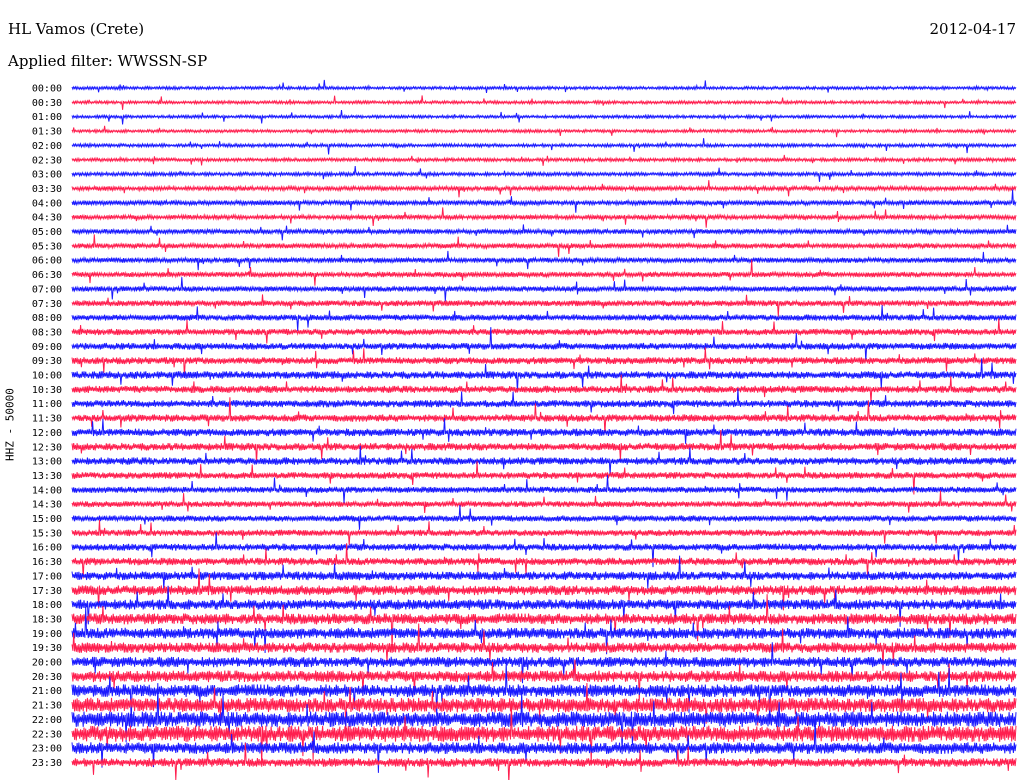 The image size is (1024, 780). I want to click on time-tick-label: 04:30, so click(47, 218).